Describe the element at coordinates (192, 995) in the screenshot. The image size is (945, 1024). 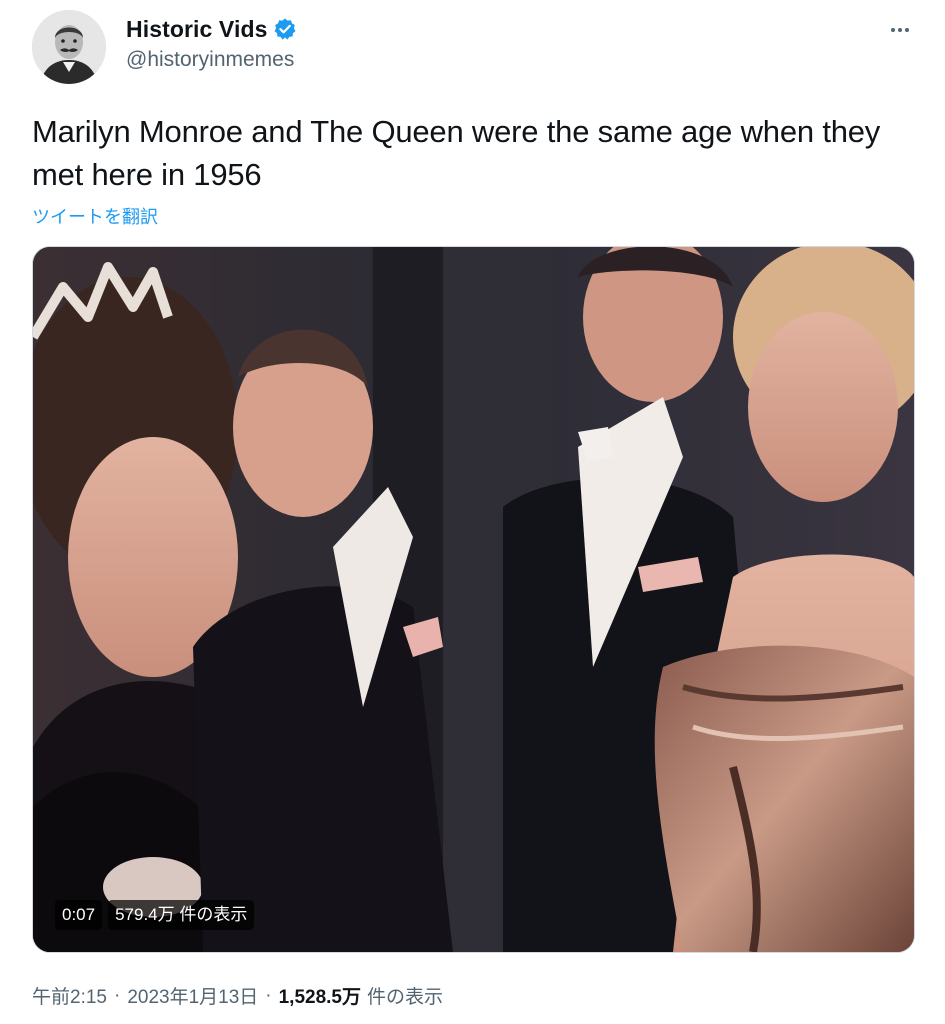
I see `tweet-date: 2023年1月13日` at that location.